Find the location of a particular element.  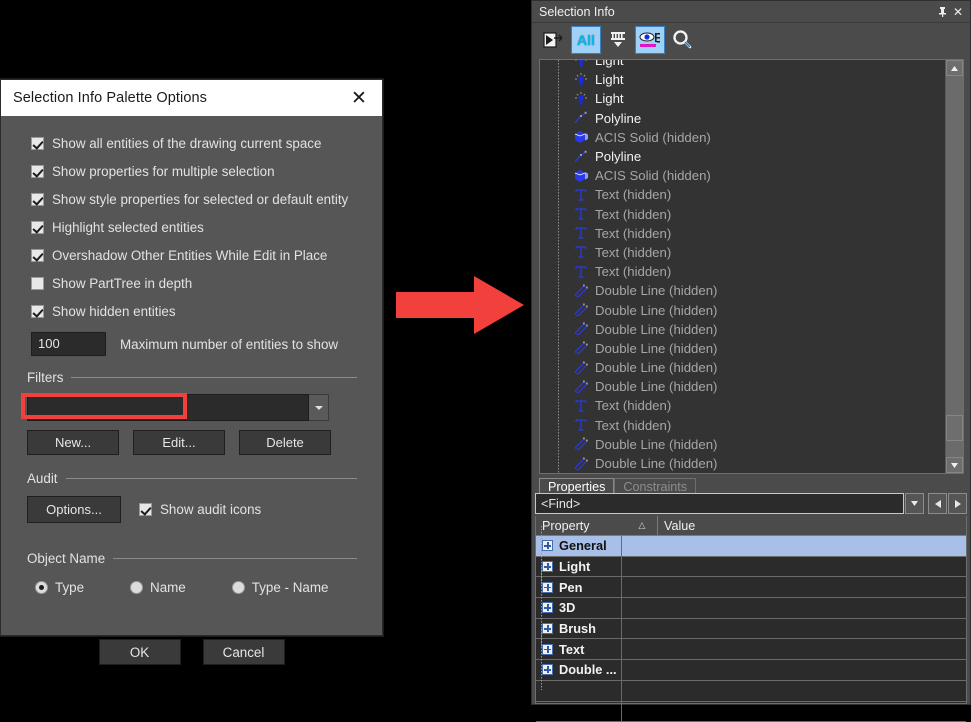

select-entity-icon is located at coordinates (554, 40).